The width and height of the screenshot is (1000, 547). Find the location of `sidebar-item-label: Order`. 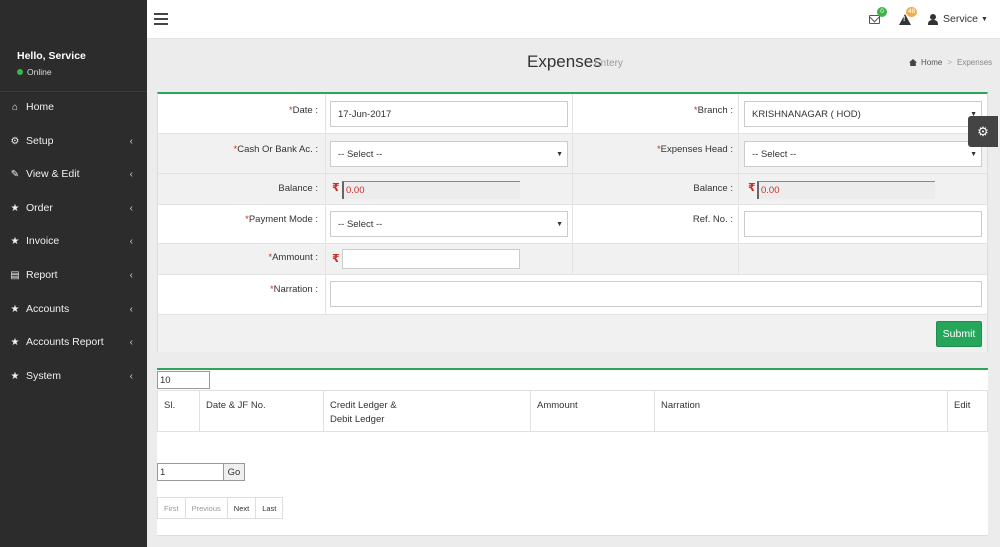

sidebar-item-label: Order is located at coordinates (39, 208).